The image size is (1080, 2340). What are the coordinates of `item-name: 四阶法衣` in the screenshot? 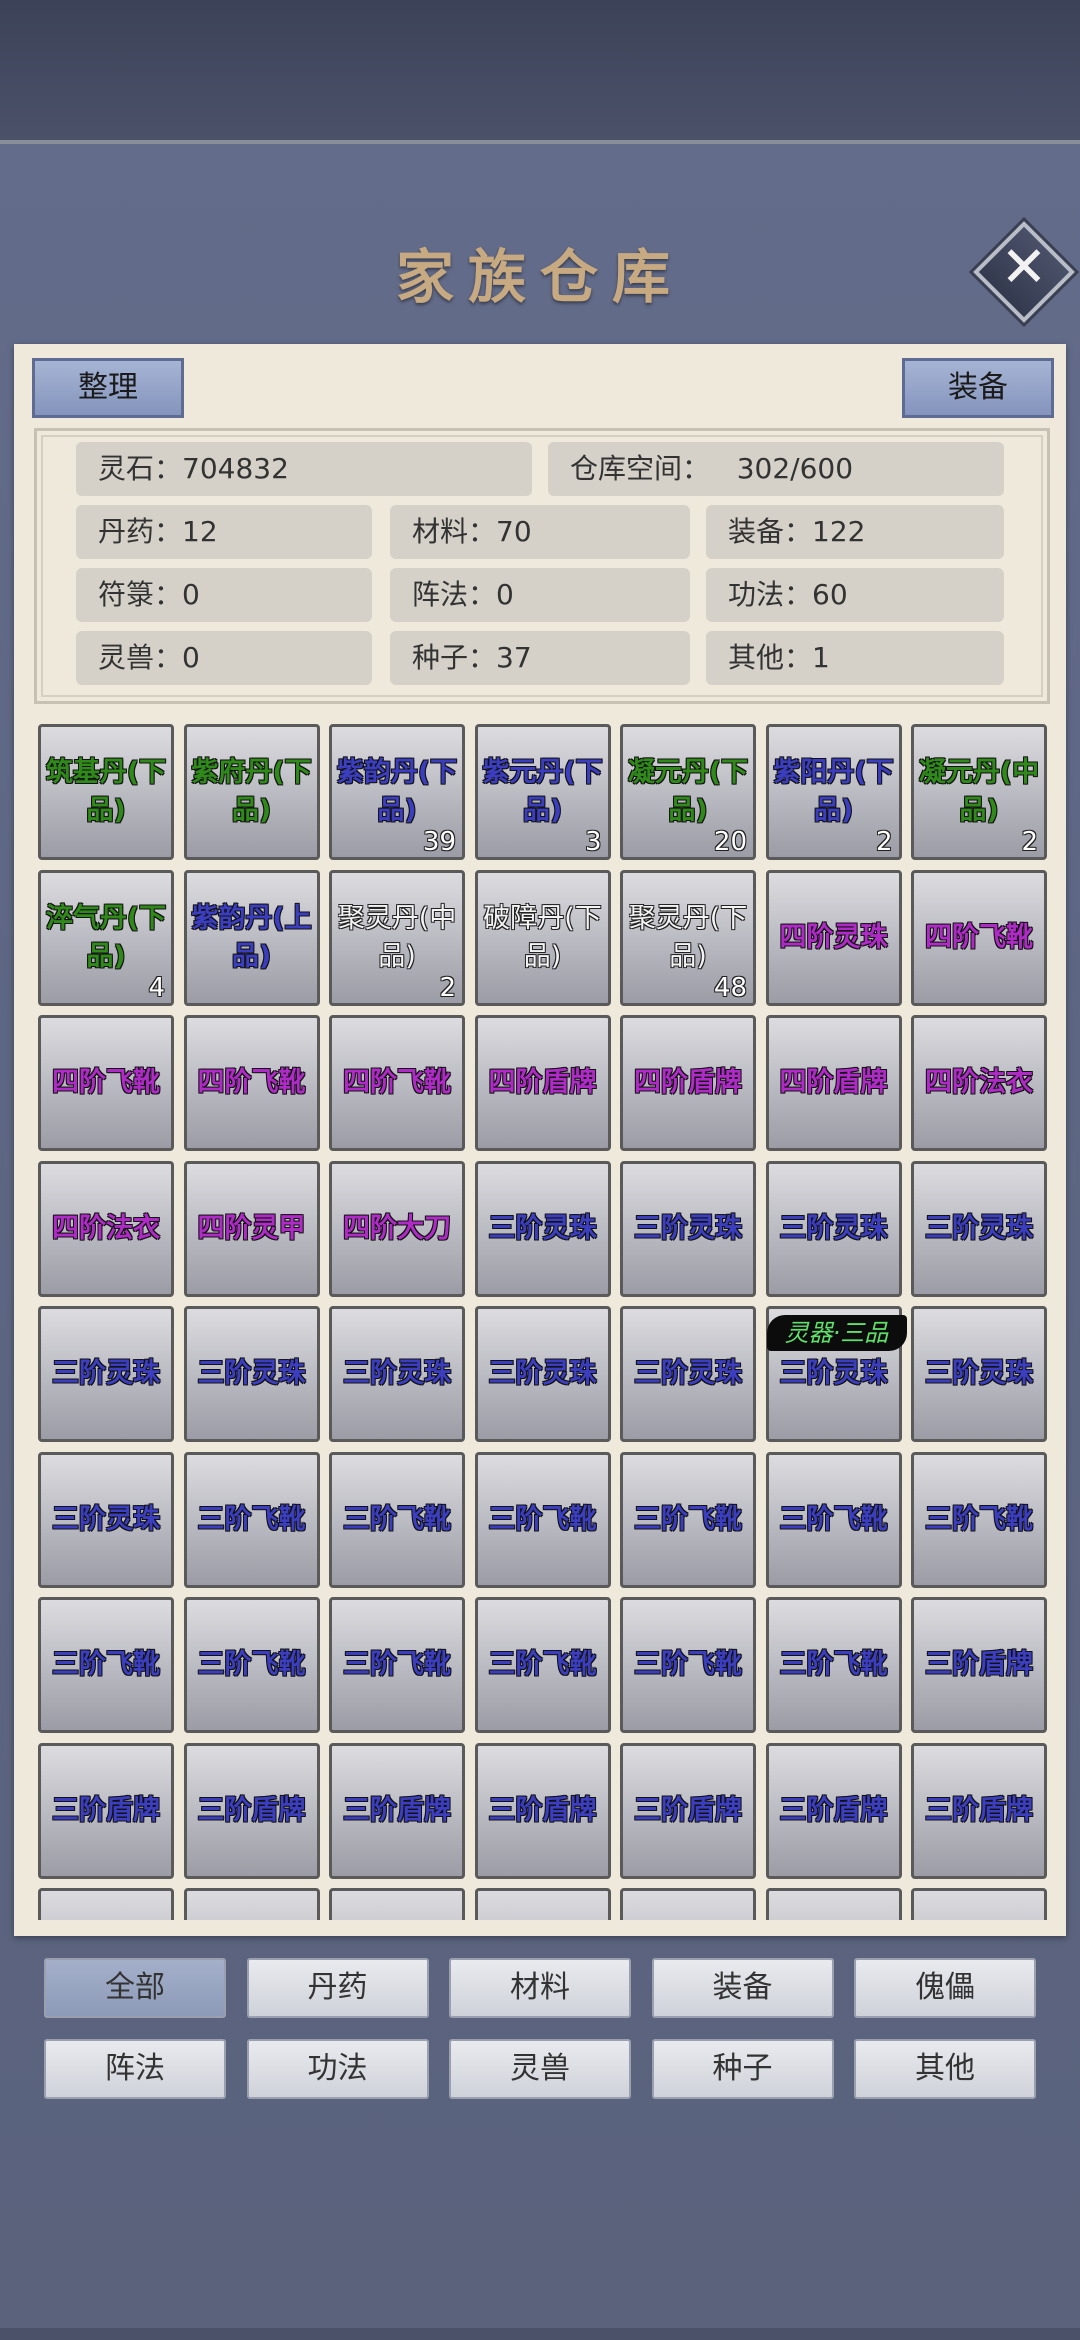 It's located at (979, 1082).